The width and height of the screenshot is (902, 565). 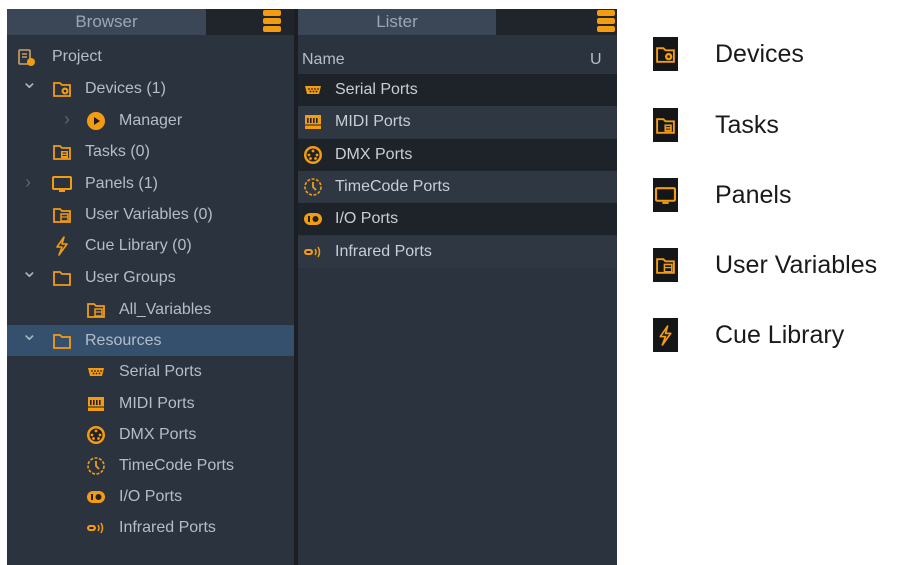 I want to click on column-u: U, so click(x=596, y=59).